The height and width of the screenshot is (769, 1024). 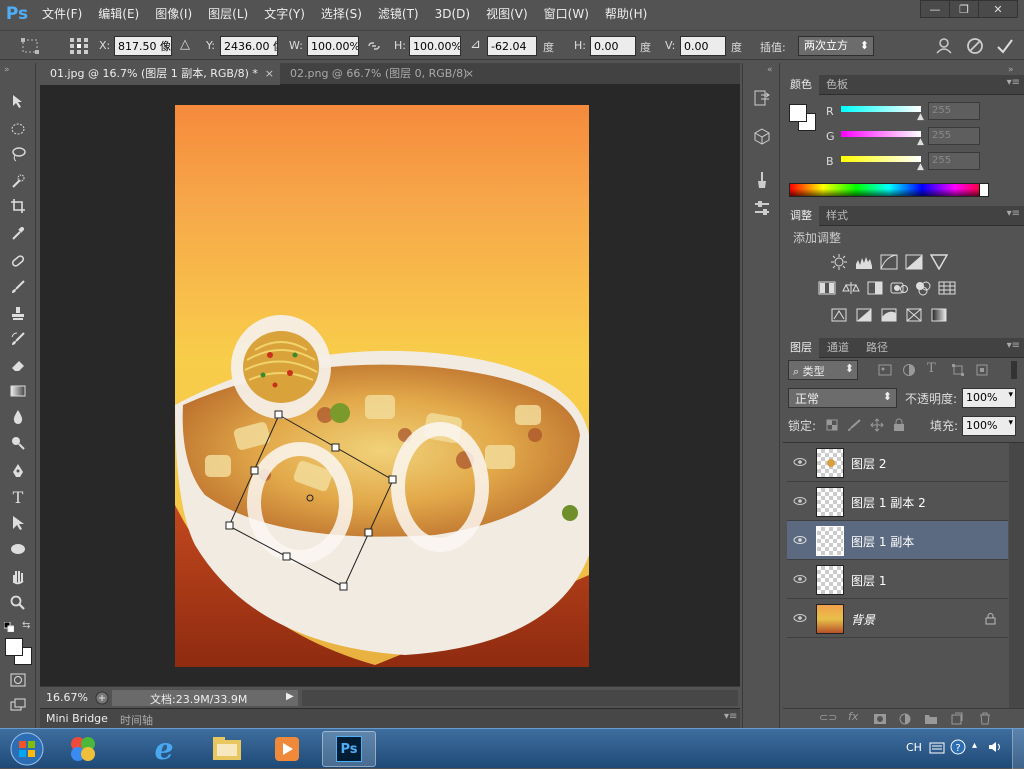 I want to click on gradient-tool-icon, so click(x=18, y=391).